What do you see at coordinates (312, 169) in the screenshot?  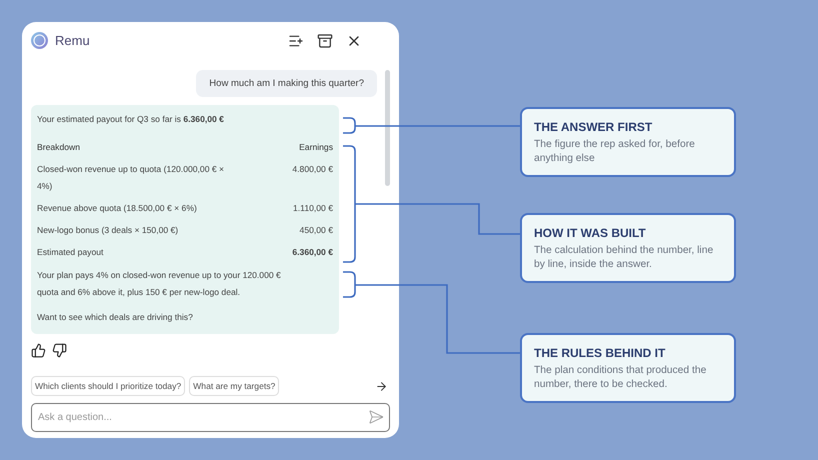 I see `table-cell-text: 4.800,00 €` at bounding box center [312, 169].